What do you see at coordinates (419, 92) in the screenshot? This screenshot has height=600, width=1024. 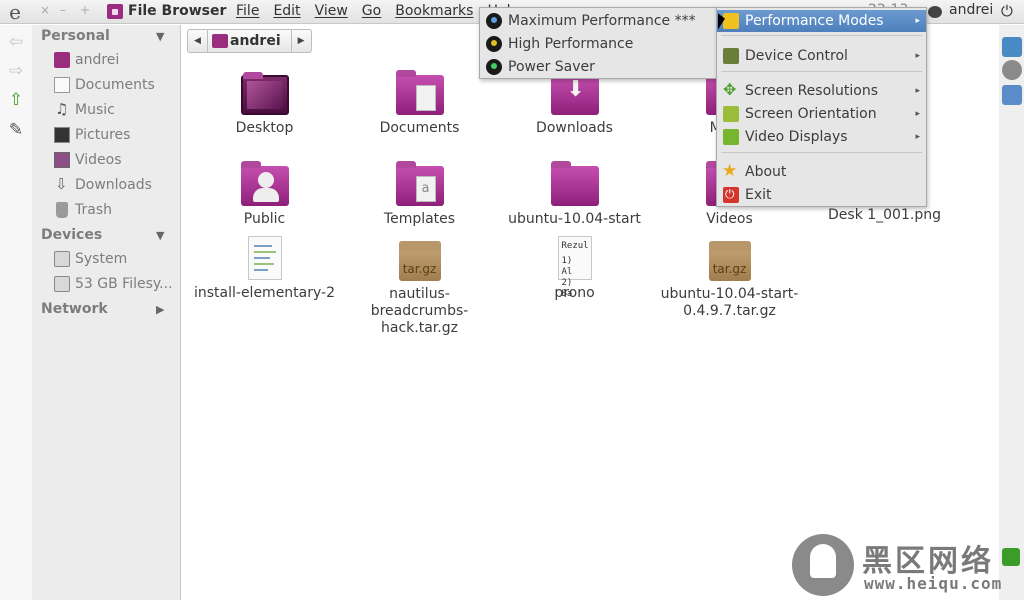 I see `documents-folder-icon` at bounding box center [419, 92].